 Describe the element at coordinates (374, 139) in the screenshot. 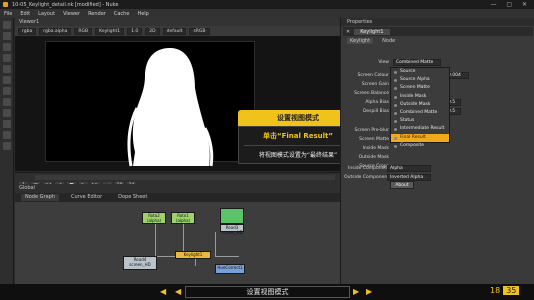

I see `screen-matte-label: Screen Matte` at that location.